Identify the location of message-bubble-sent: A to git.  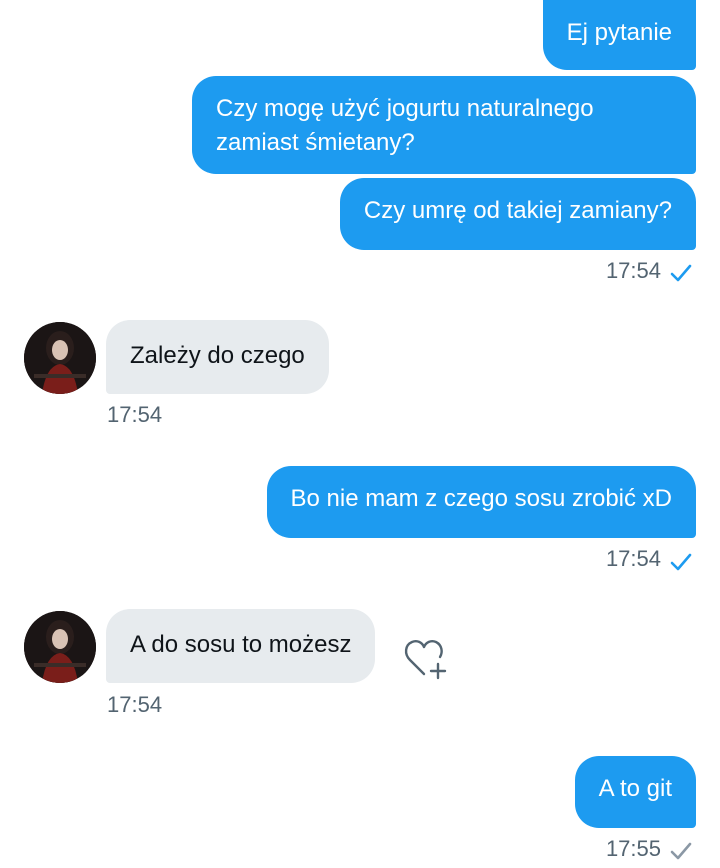
(635, 792).